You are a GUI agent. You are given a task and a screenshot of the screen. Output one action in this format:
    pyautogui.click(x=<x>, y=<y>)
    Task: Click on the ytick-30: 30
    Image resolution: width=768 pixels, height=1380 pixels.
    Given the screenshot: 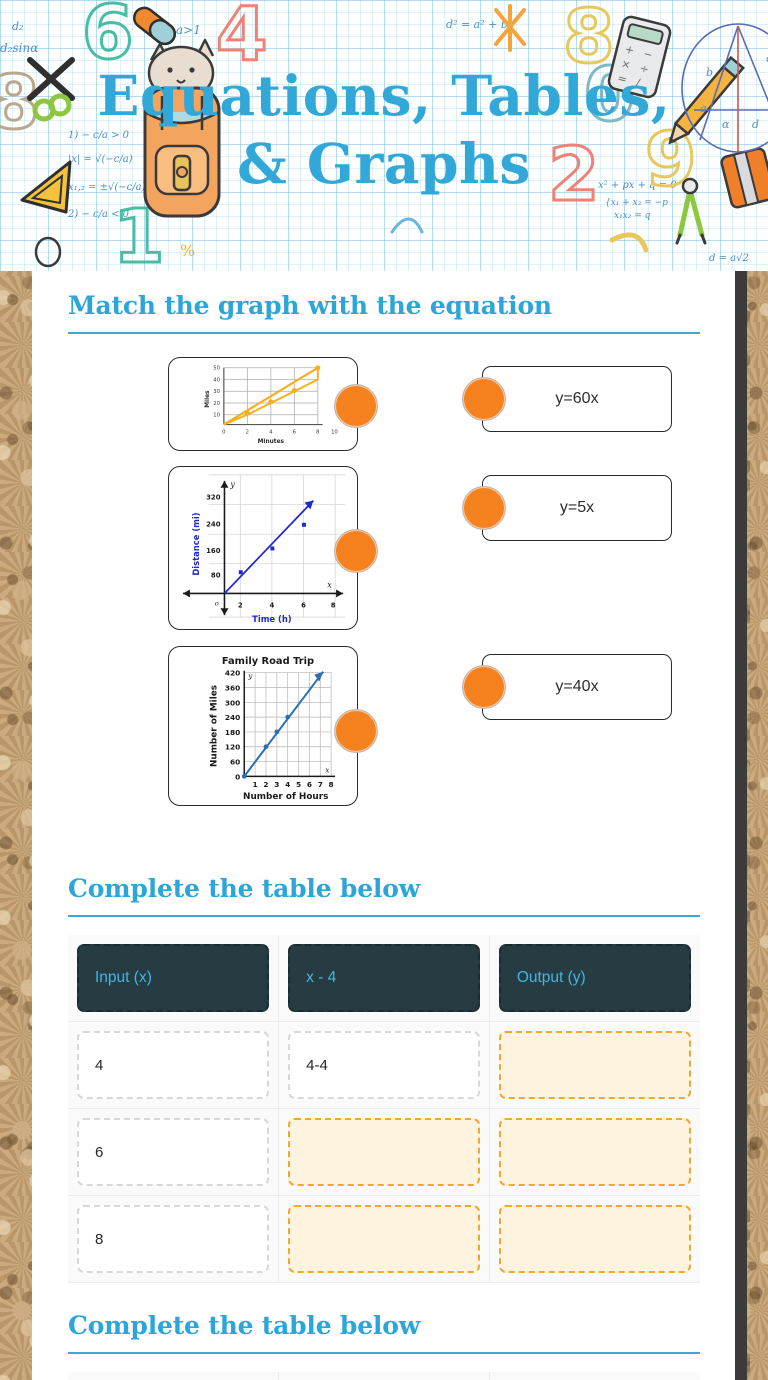 What is the action you would take?
    pyautogui.click(x=216, y=392)
    